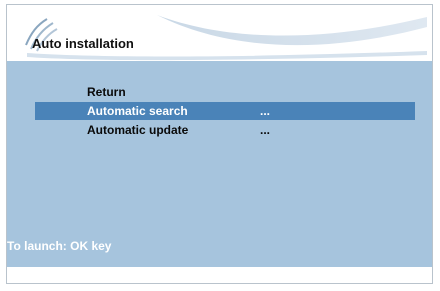  What do you see at coordinates (219, 92) in the screenshot?
I see `menu-item-return: Return` at bounding box center [219, 92].